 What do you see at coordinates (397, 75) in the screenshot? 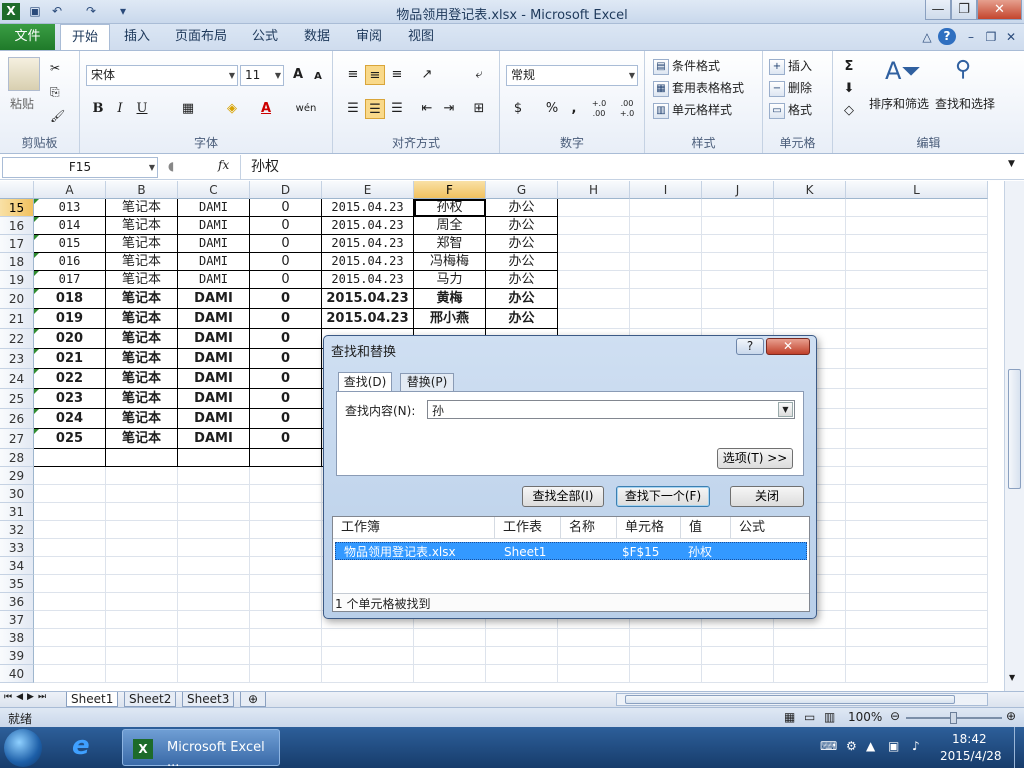
I see `align-bottom-icon: ≡` at bounding box center [397, 75].